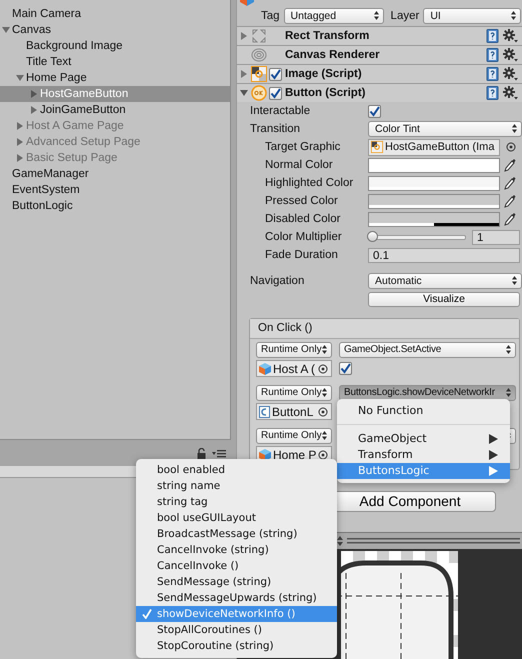  I want to click on script-icon, so click(264, 412).